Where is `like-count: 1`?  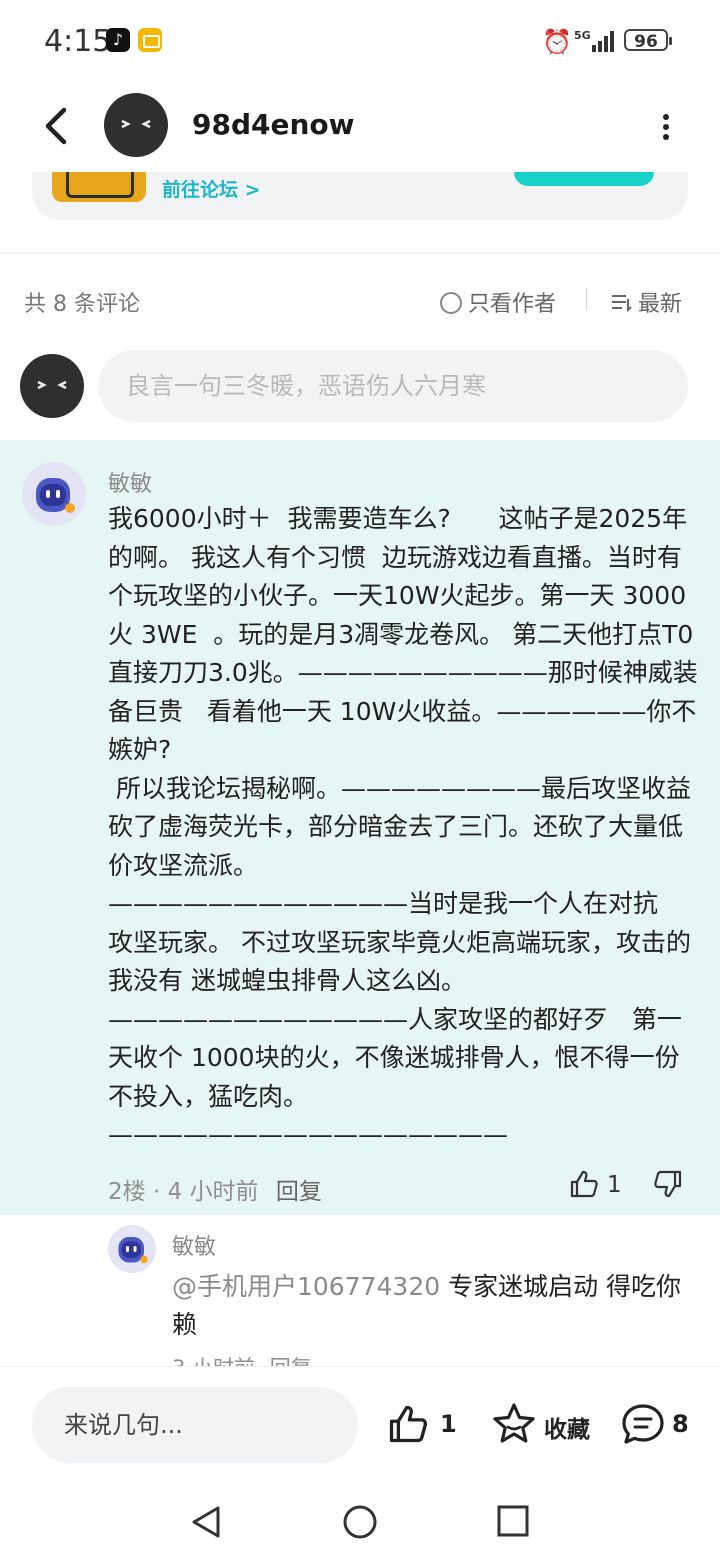
like-count: 1 is located at coordinates (614, 1185).